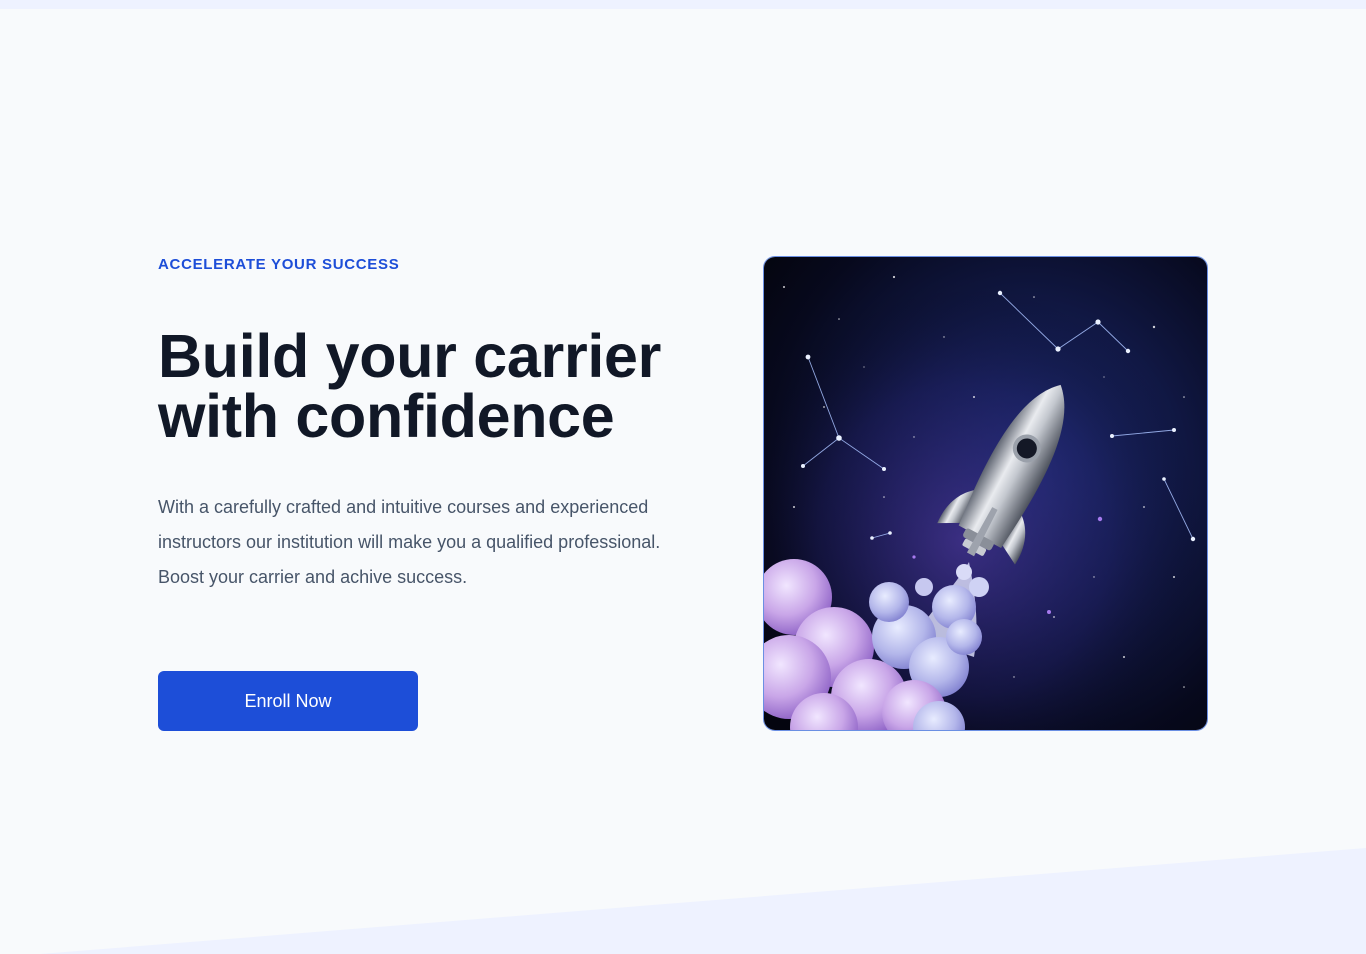 Image resolution: width=1366 pixels, height=954 pixels. What do you see at coordinates (386, 416) in the screenshot?
I see `headline-line-2: with confidence` at bounding box center [386, 416].